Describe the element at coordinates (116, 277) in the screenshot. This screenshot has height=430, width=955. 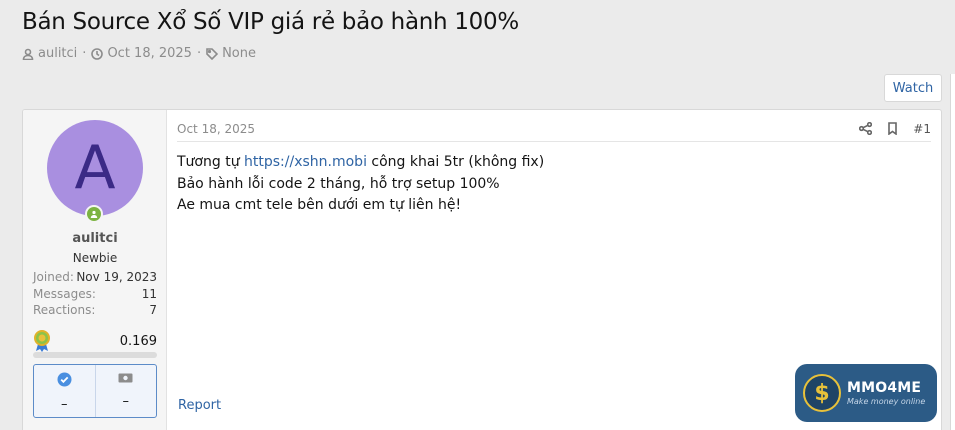
I see `stat-value: Nov 19, 2023` at that location.